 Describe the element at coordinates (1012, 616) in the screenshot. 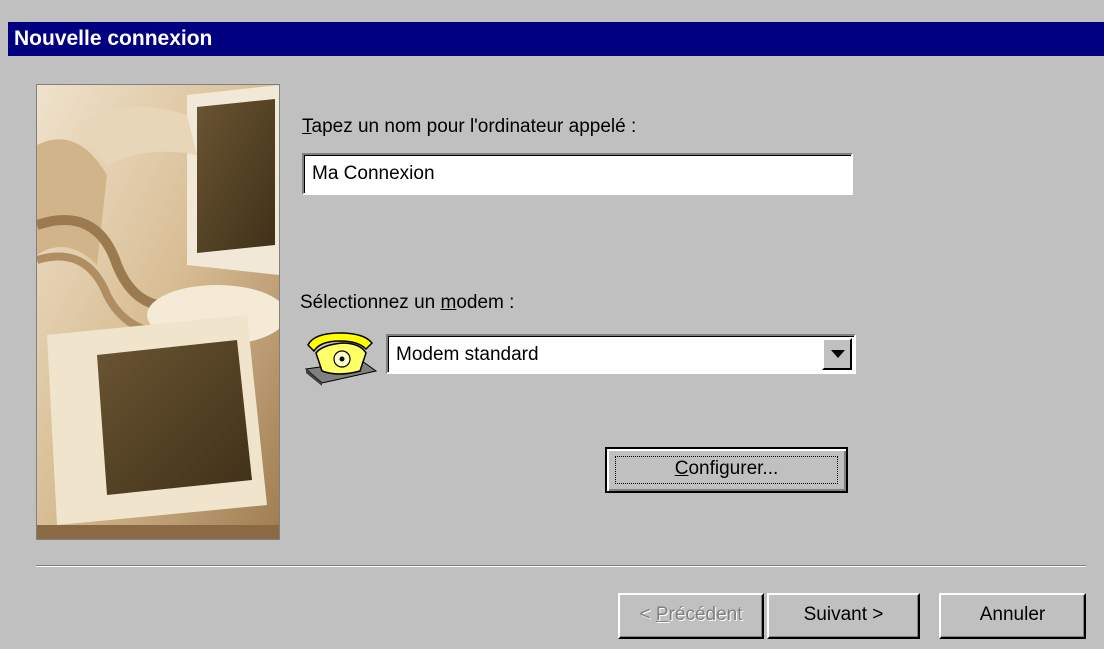

I see `cancel-button: Annuler` at that location.